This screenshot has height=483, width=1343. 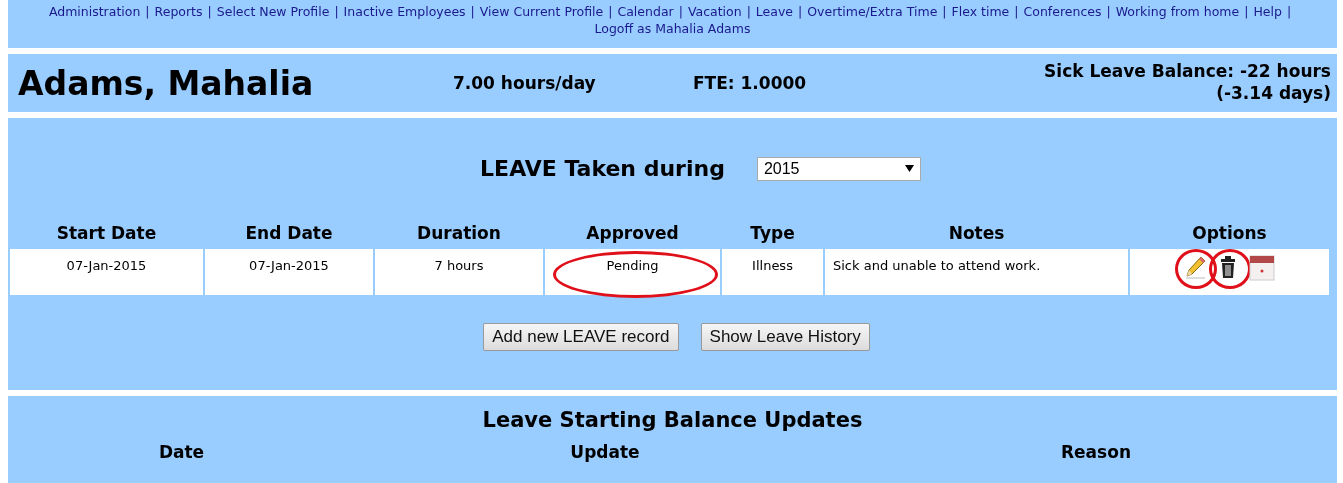 What do you see at coordinates (1187, 71) in the screenshot?
I see `sick-leave-balance: Sick Leave Balance: -22 hours` at bounding box center [1187, 71].